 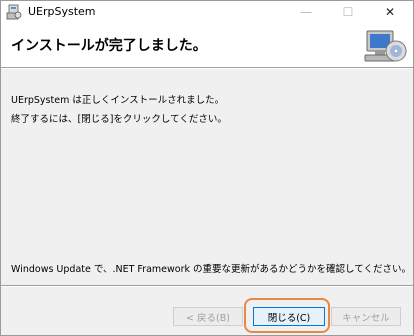 I want to click on page-title: インストールが完了しました。, so click(x=109, y=46).